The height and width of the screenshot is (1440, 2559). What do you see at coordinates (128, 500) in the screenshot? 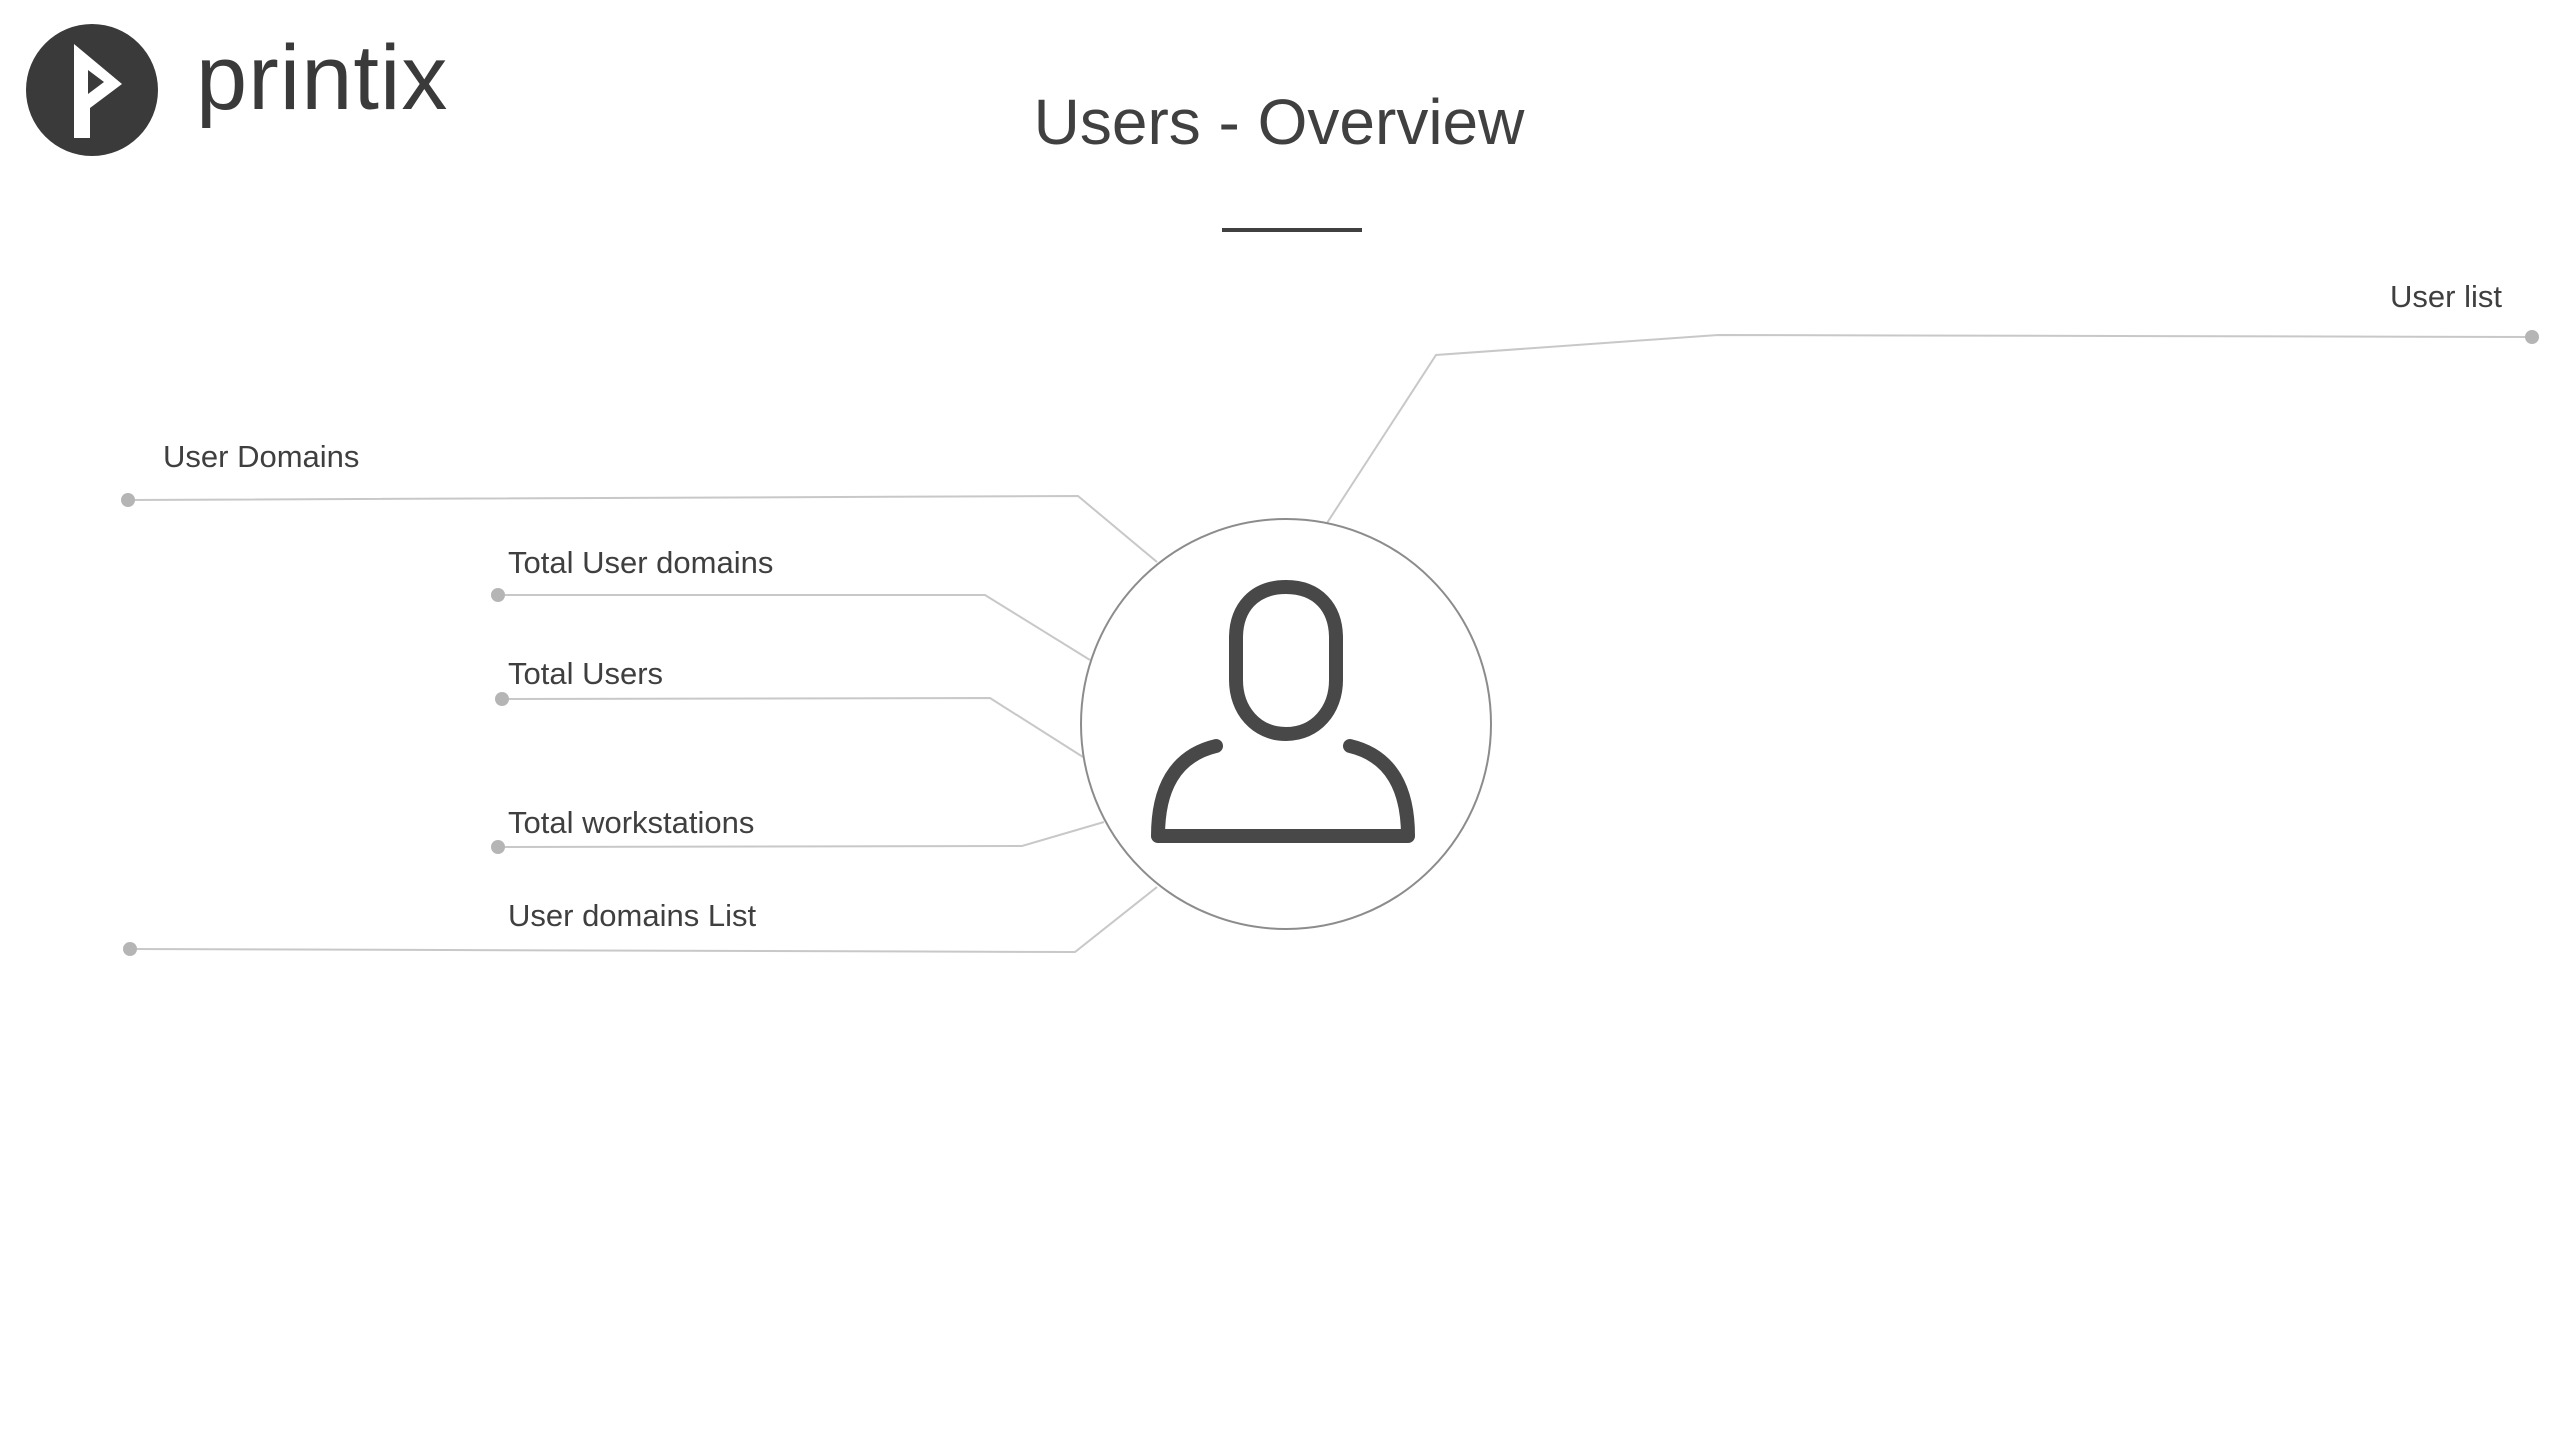
I see `dot-user-domains` at bounding box center [128, 500].